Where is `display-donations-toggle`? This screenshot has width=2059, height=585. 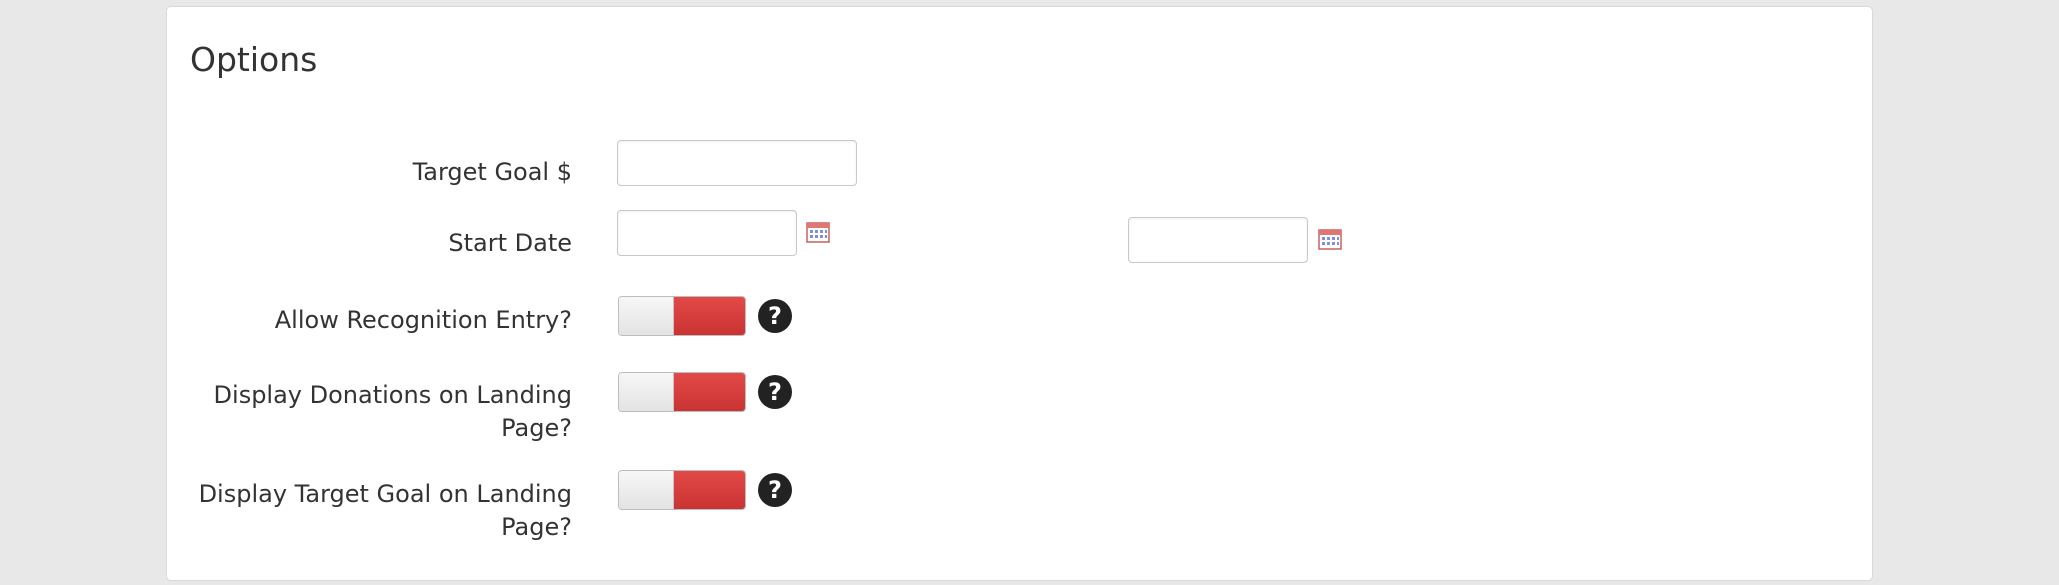
display-donations-toggle is located at coordinates (682, 392).